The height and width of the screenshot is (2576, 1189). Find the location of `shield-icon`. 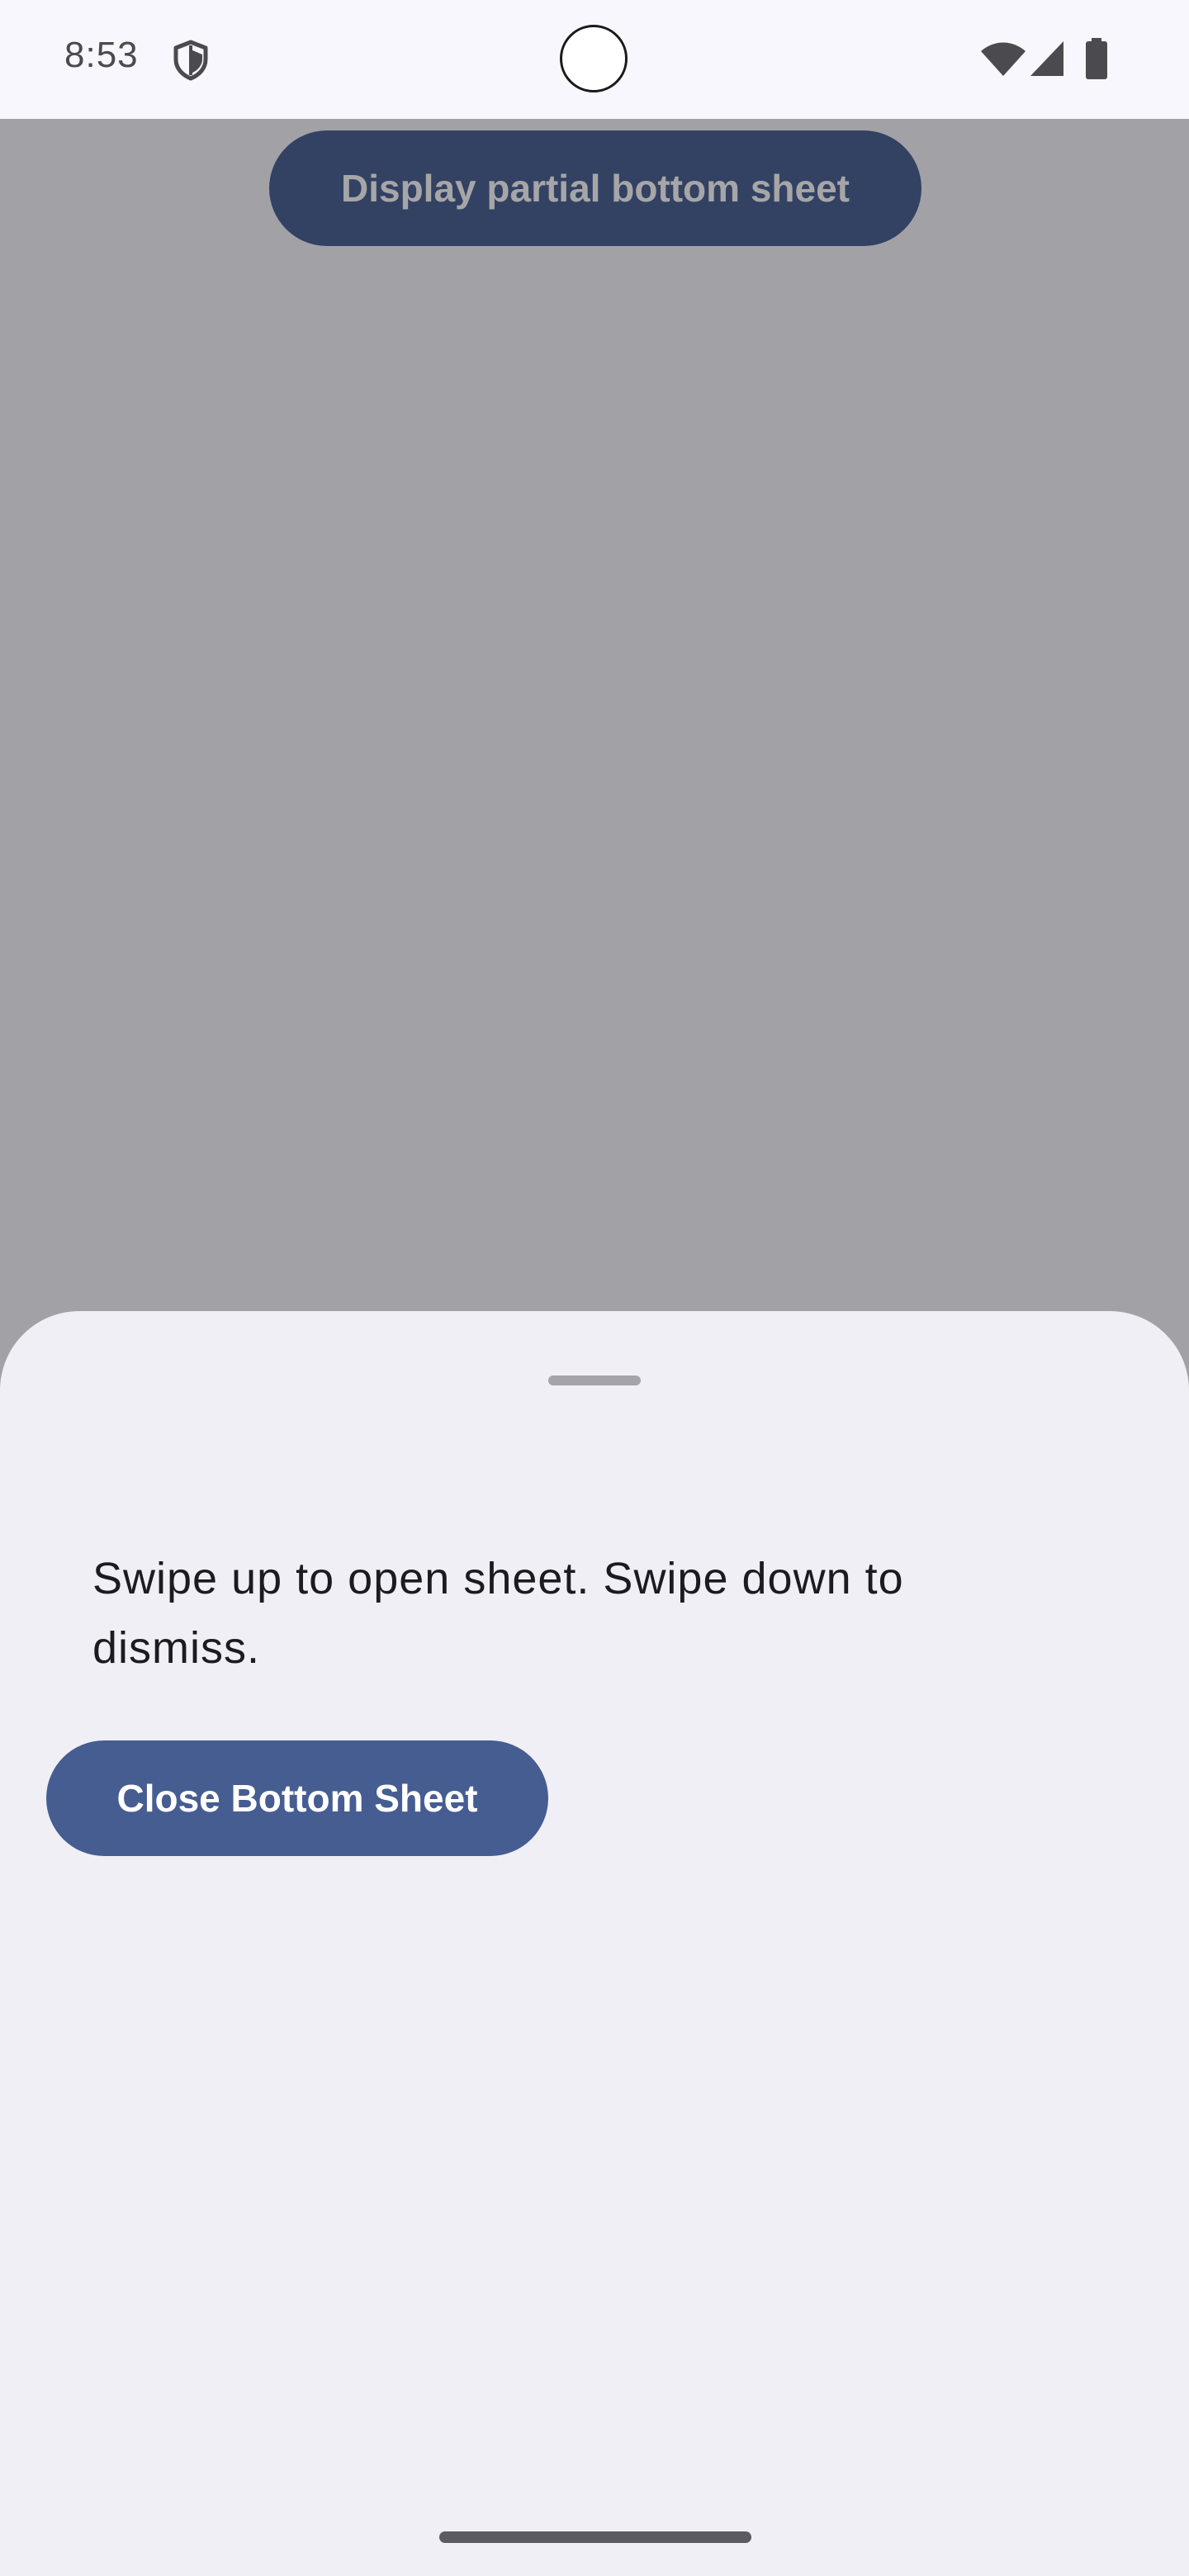

shield-icon is located at coordinates (191, 60).